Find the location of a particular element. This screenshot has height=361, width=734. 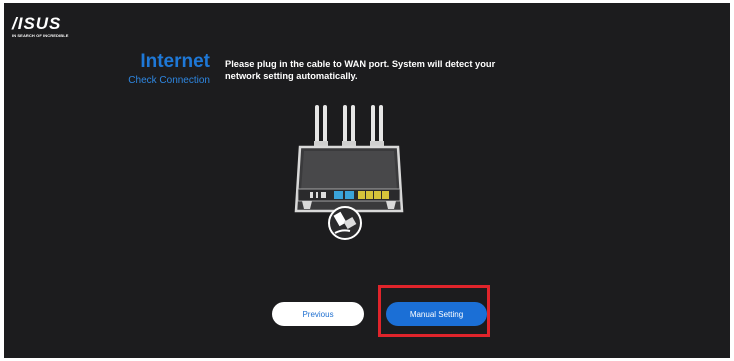

step-subtitle: Check Connection is located at coordinates (169, 80).